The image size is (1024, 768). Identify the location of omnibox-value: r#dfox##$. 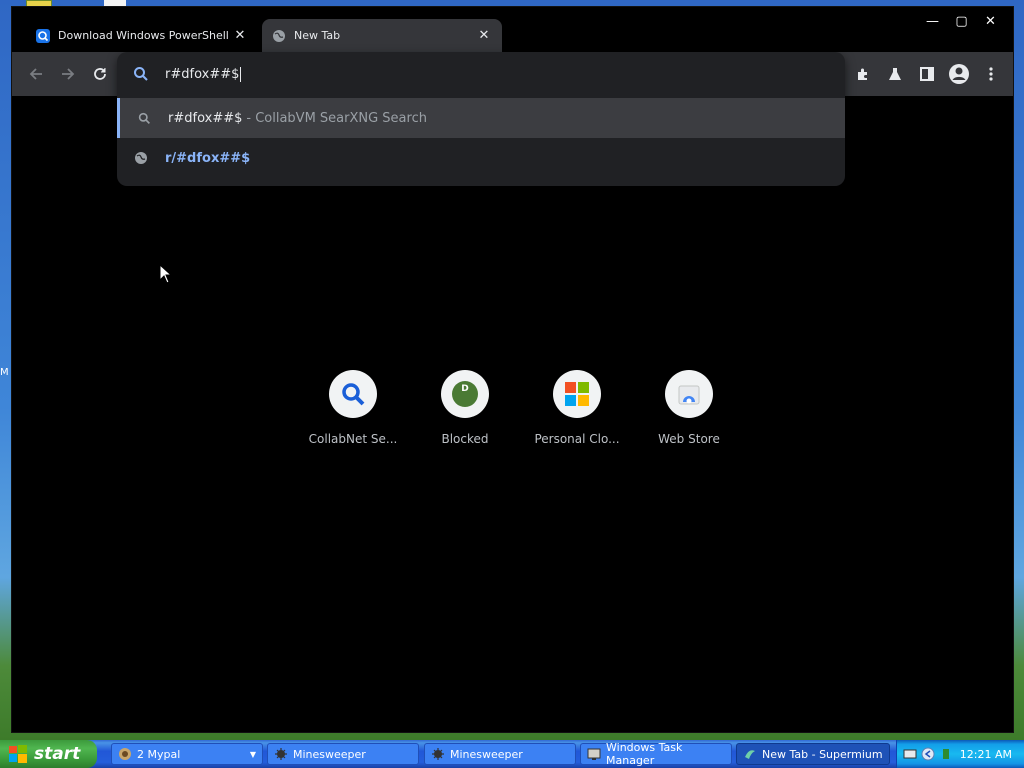
(202, 74).